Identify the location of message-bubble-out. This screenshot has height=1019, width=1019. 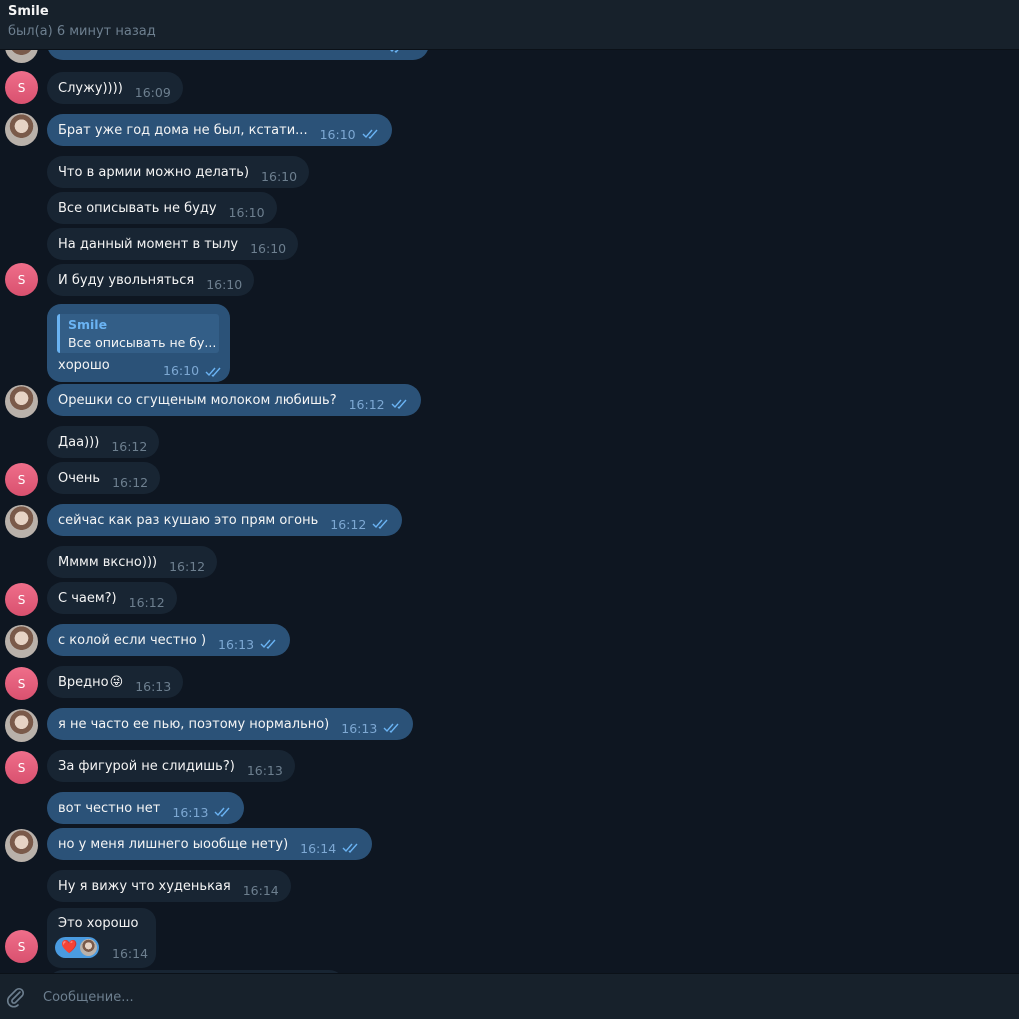
(238, 55).